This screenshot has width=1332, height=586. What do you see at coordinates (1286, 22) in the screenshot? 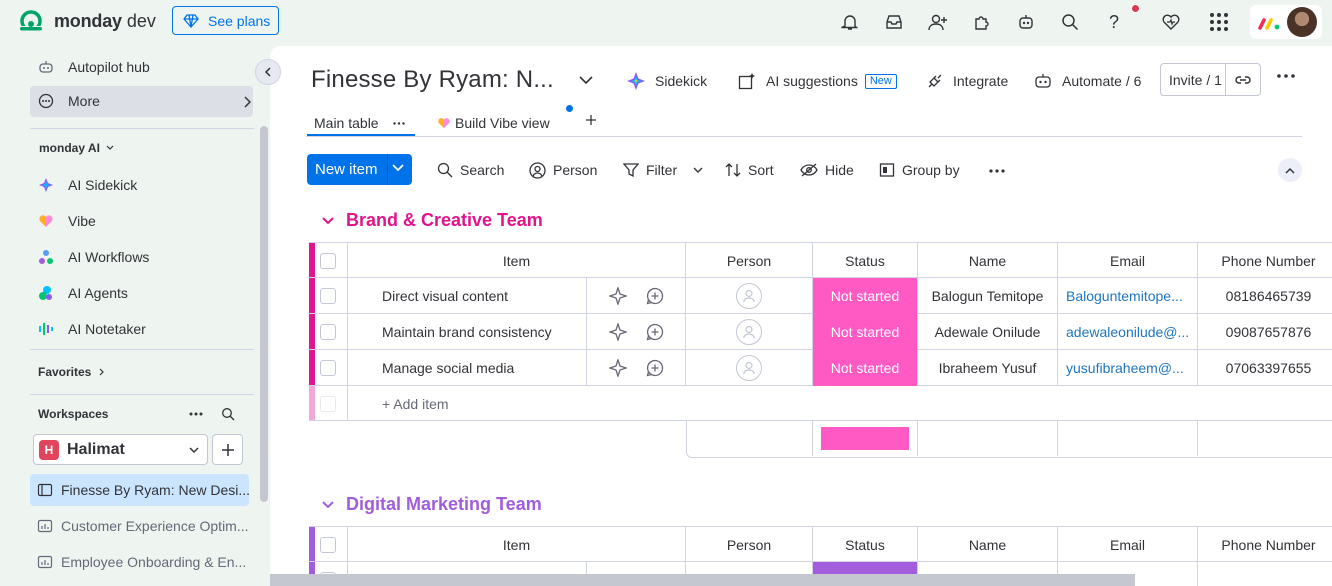
I see `account-menu` at bounding box center [1286, 22].